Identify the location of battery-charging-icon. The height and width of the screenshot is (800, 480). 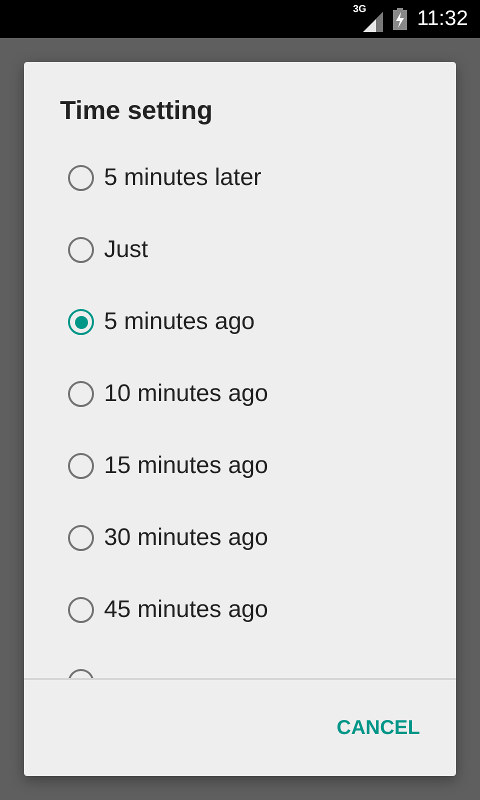
(400, 19).